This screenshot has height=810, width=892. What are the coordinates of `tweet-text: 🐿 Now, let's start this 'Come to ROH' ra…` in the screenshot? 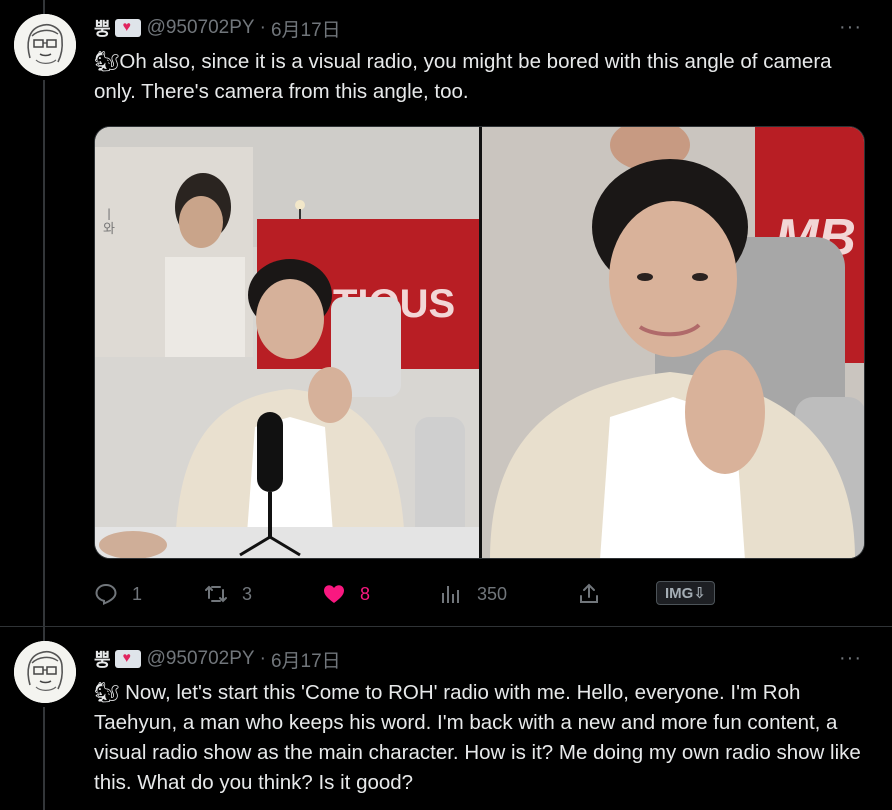 It's located at (484, 738).